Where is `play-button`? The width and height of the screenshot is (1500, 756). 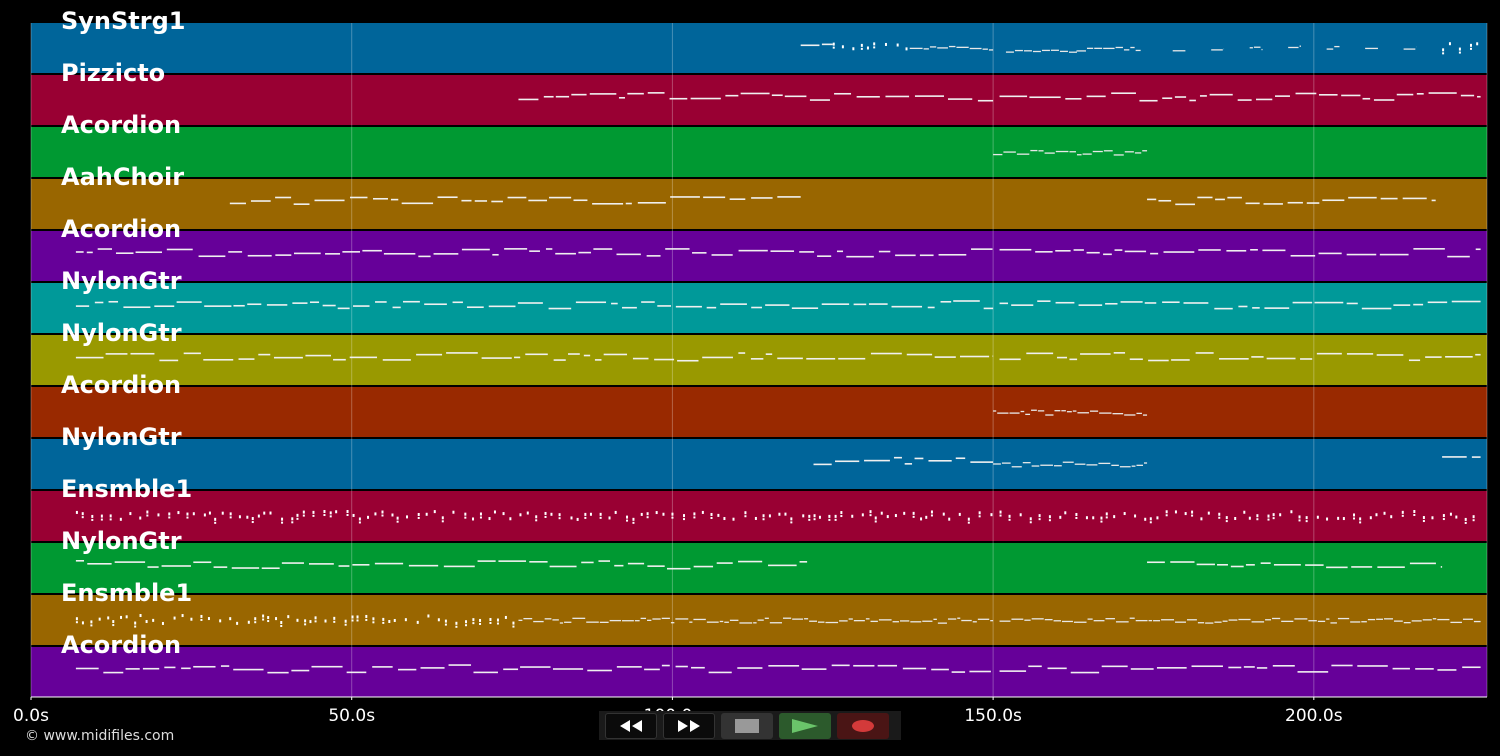 play-button is located at coordinates (805, 725).